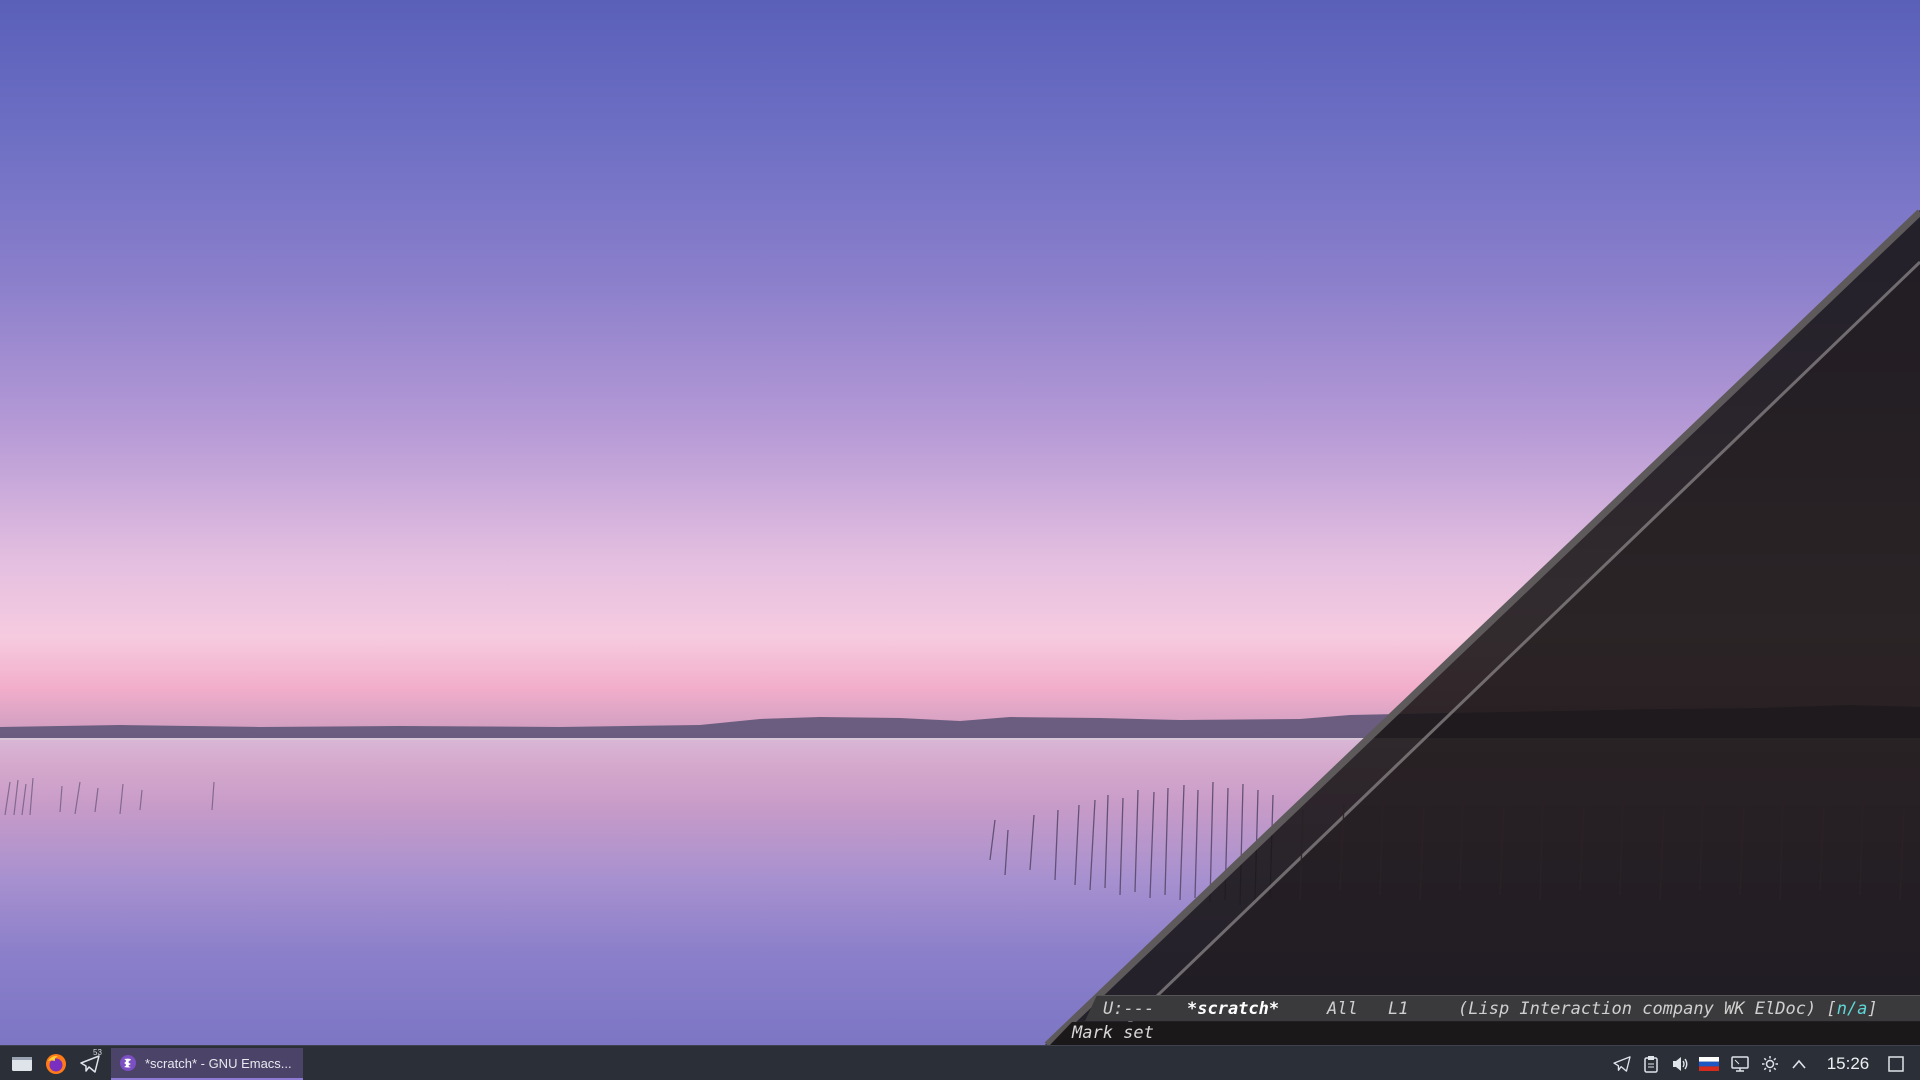  Describe the element at coordinates (1848, 1063) in the screenshot. I see `clock: 15:26` at that location.